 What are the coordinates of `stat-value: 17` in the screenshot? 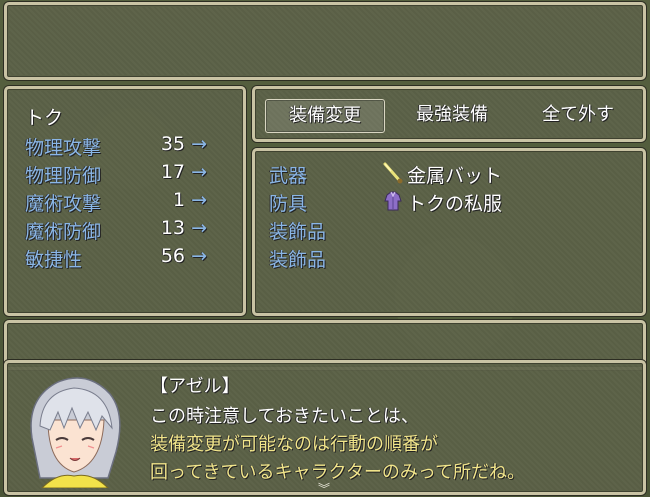 It's located at (172, 172).